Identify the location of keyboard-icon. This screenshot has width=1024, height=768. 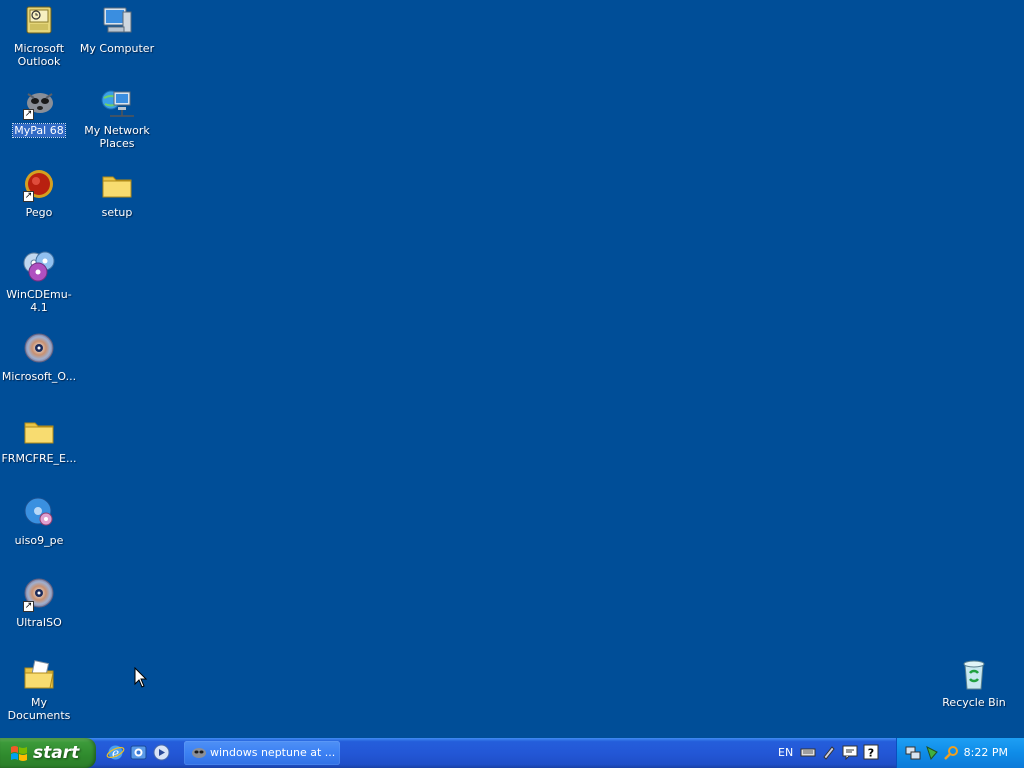
(808, 752).